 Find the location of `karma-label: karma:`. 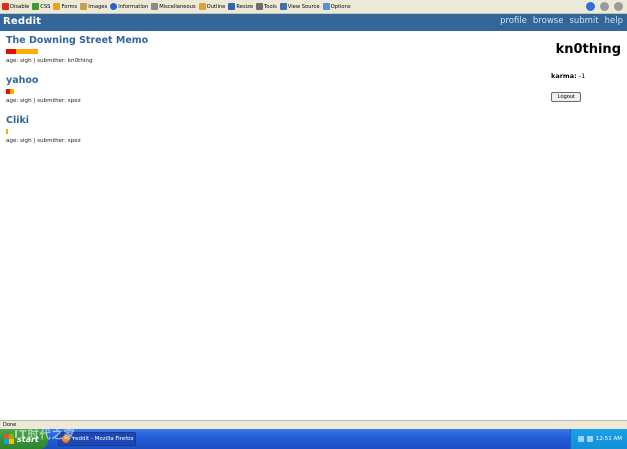

karma-label: karma: is located at coordinates (564, 76).